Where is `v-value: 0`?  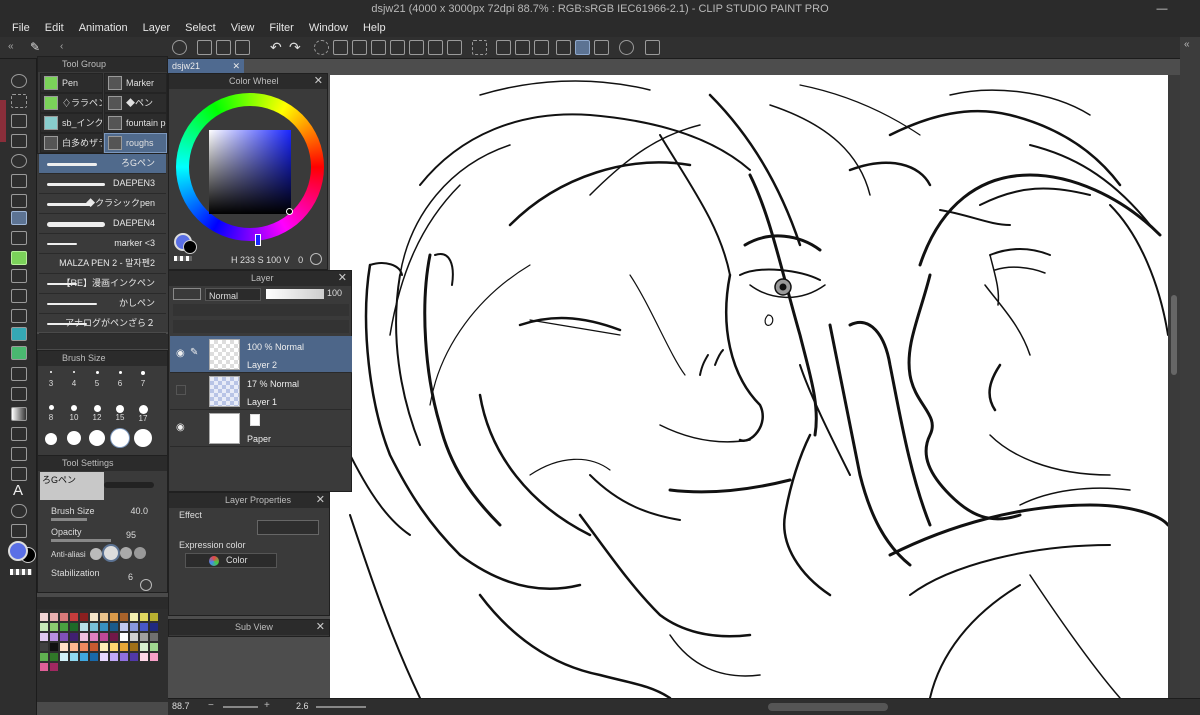
v-value: 0 is located at coordinates (300, 260).